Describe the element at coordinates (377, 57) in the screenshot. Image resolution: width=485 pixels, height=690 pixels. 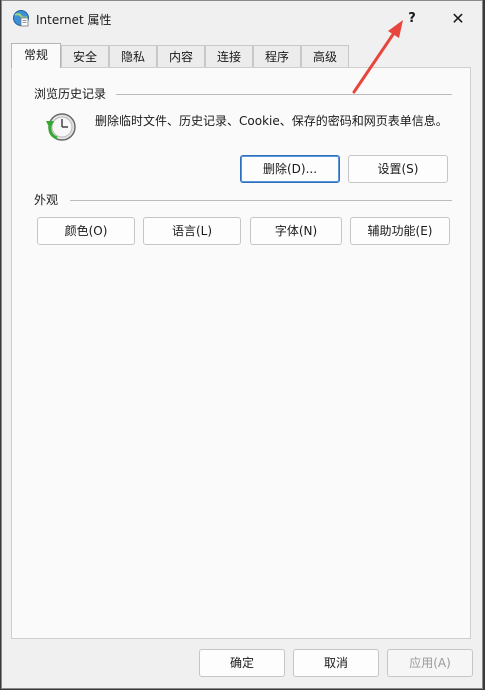
I see `red-annotation-arrow` at that location.